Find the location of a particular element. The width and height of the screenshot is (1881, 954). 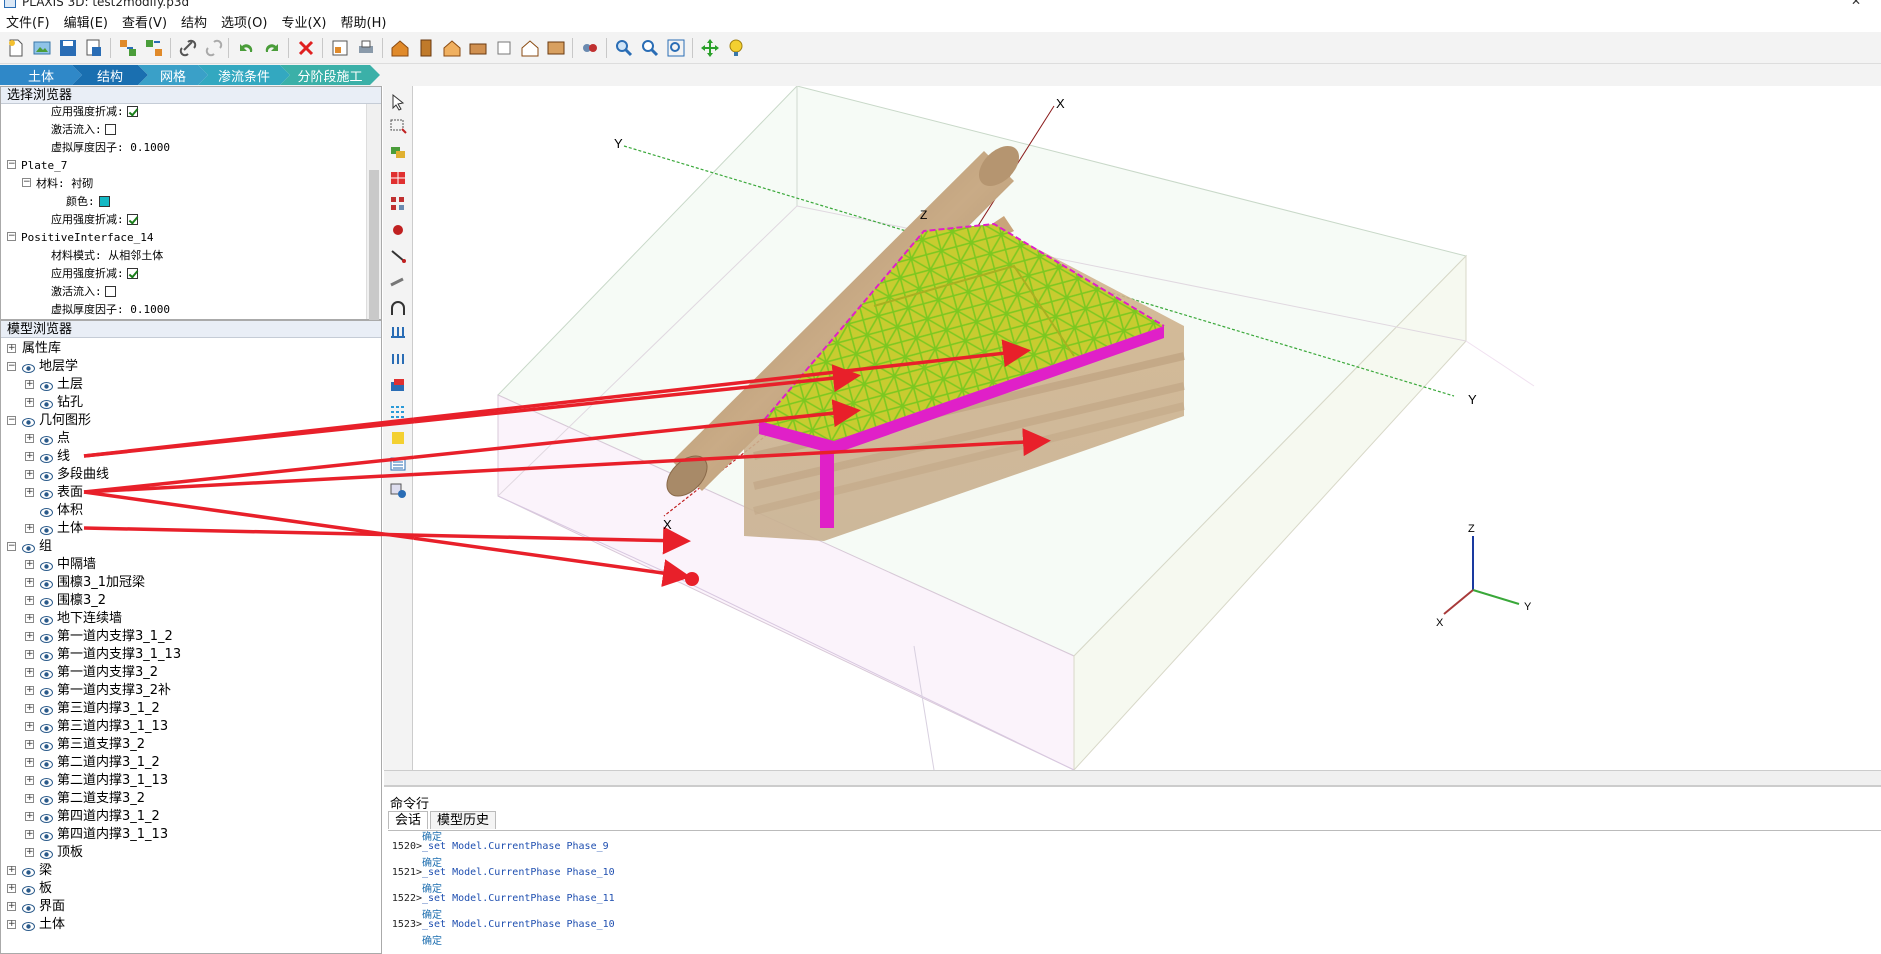

tree-item: + 第三道内撑3_1_2 is located at coordinates (92, 708).